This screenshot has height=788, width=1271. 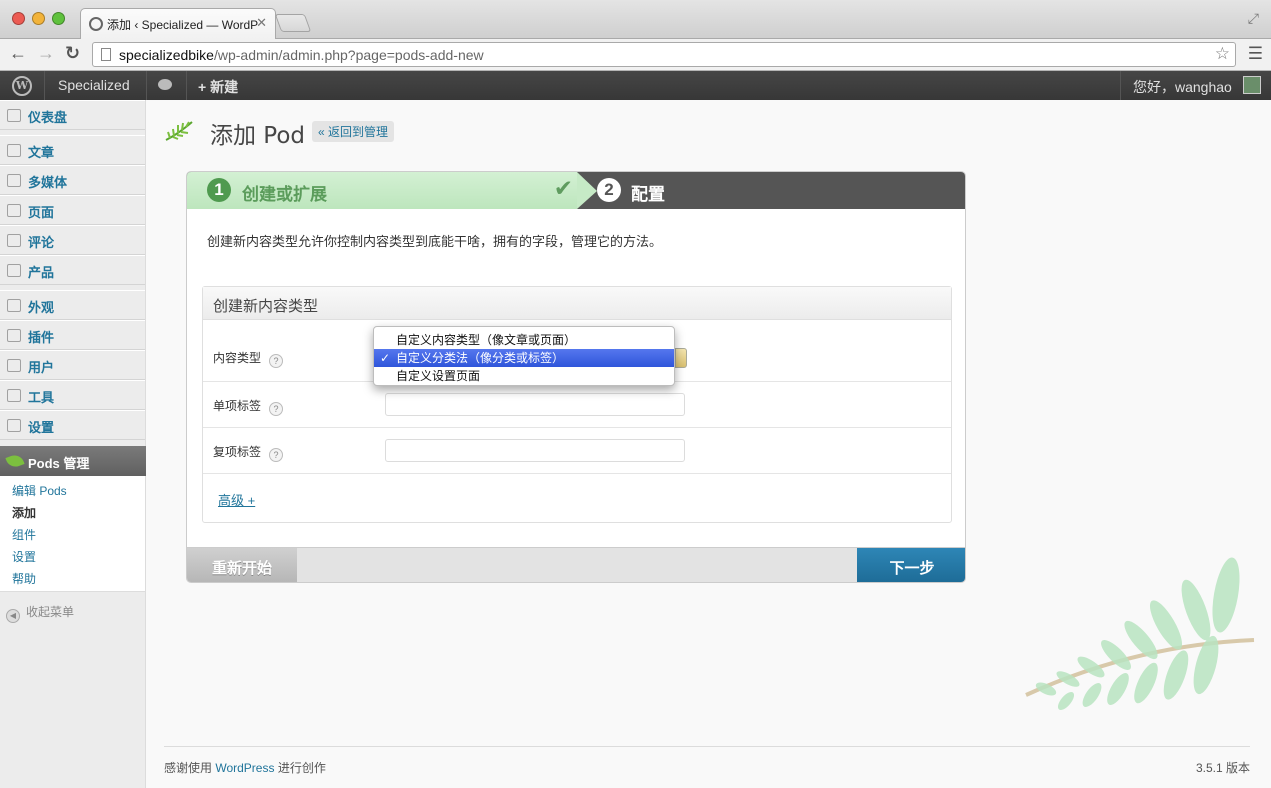 What do you see at coordinates (41, 307) in the screenshot?
I see `sidebar-item-label: 外观` at bounding box center [41, 307].